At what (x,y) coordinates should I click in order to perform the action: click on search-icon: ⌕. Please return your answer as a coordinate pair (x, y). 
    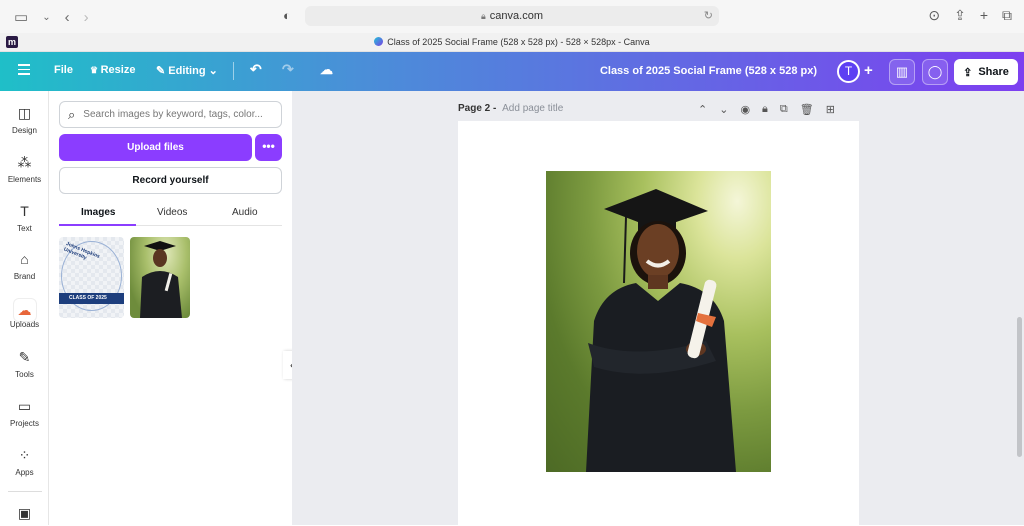
    Looking at the image, I should click on (72, 114).